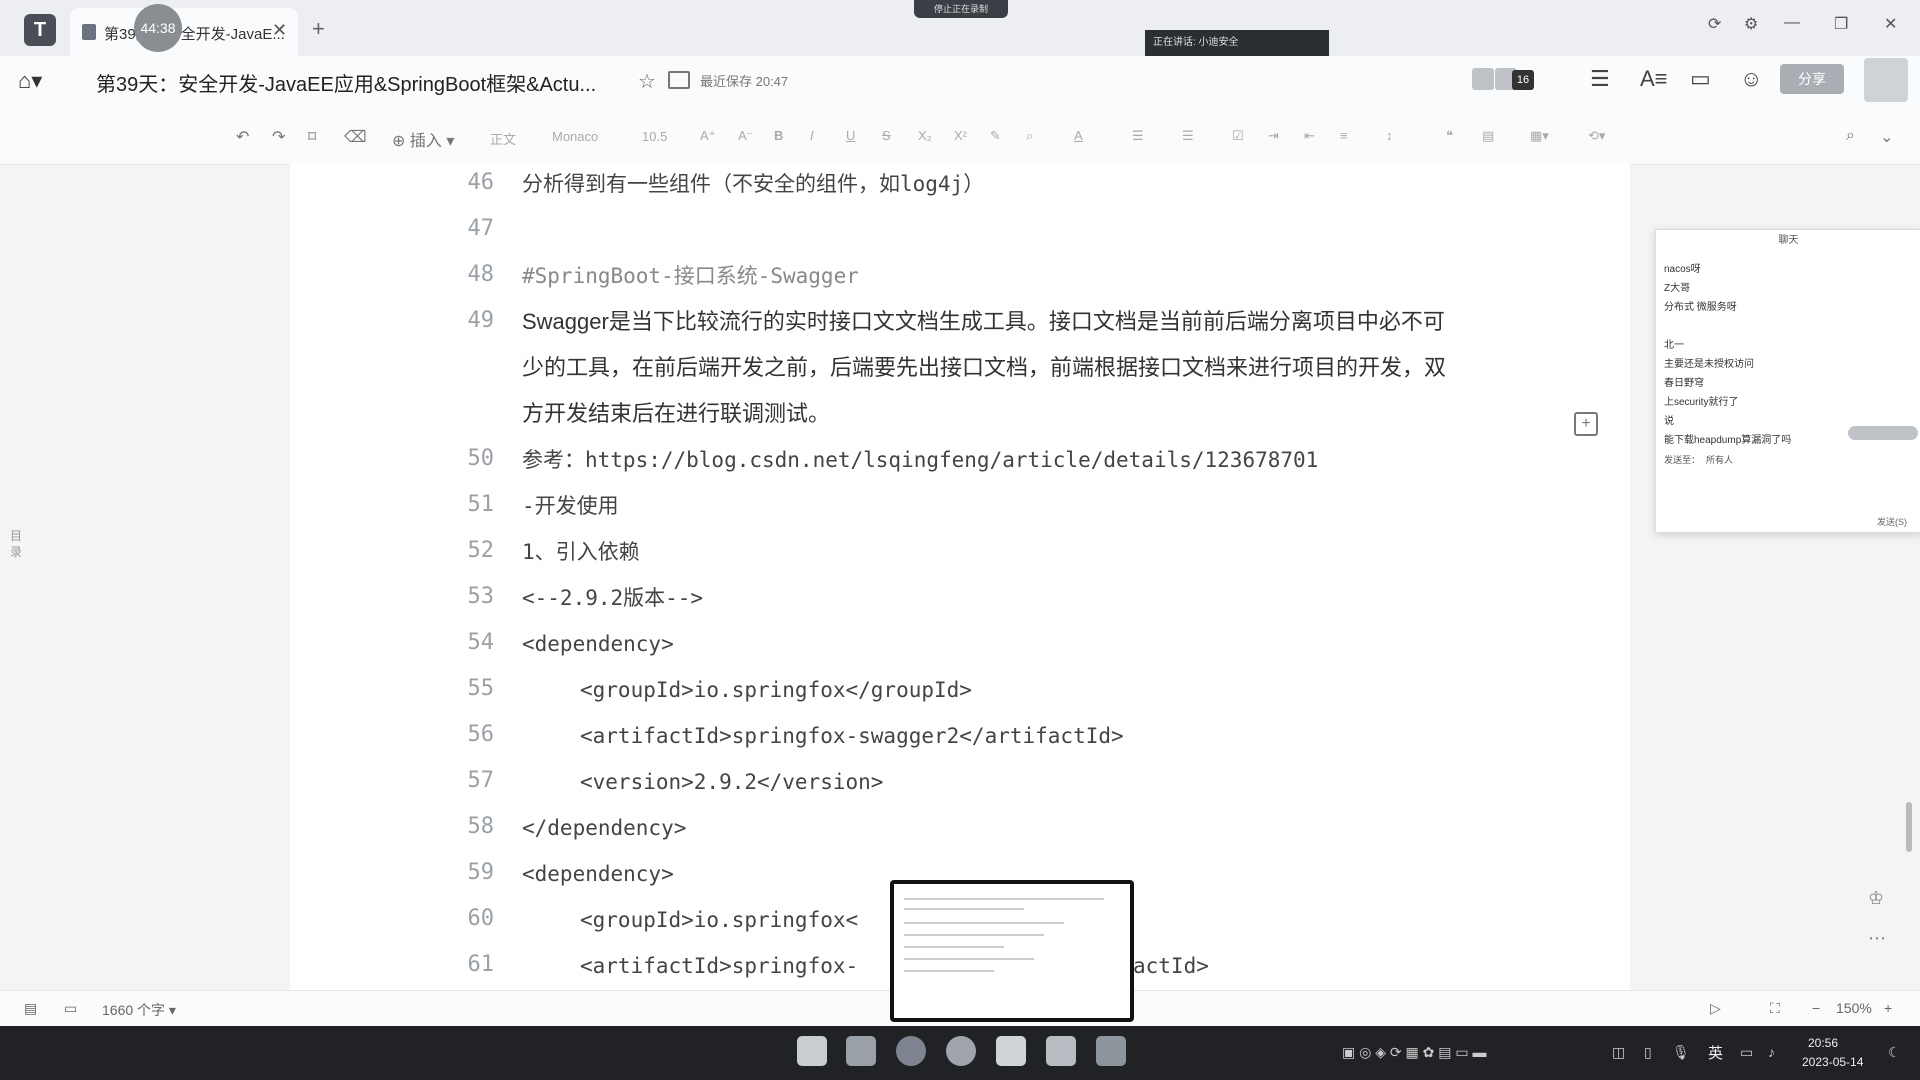 The height and width of the screenshot is (1080, 1920). I want to click on outline-toggle-icon: 目录, so click(18, 544).